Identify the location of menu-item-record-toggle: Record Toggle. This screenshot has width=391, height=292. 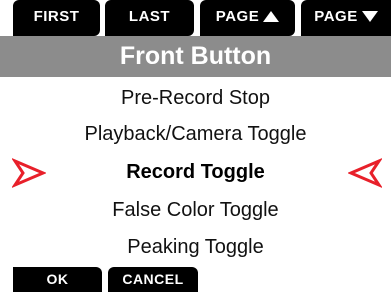
(195, 172).